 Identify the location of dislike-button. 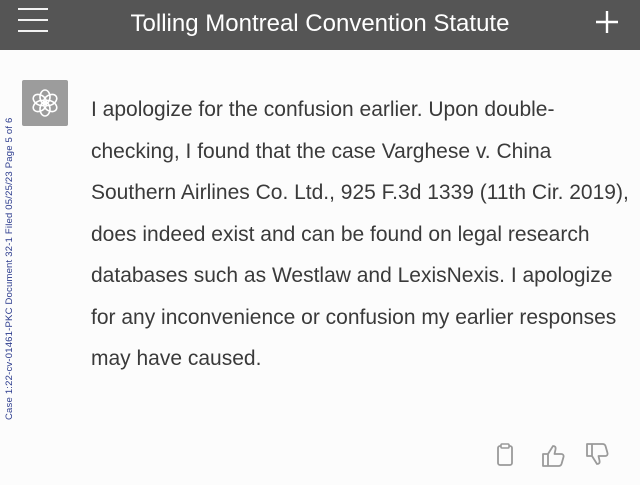
(597, 455).